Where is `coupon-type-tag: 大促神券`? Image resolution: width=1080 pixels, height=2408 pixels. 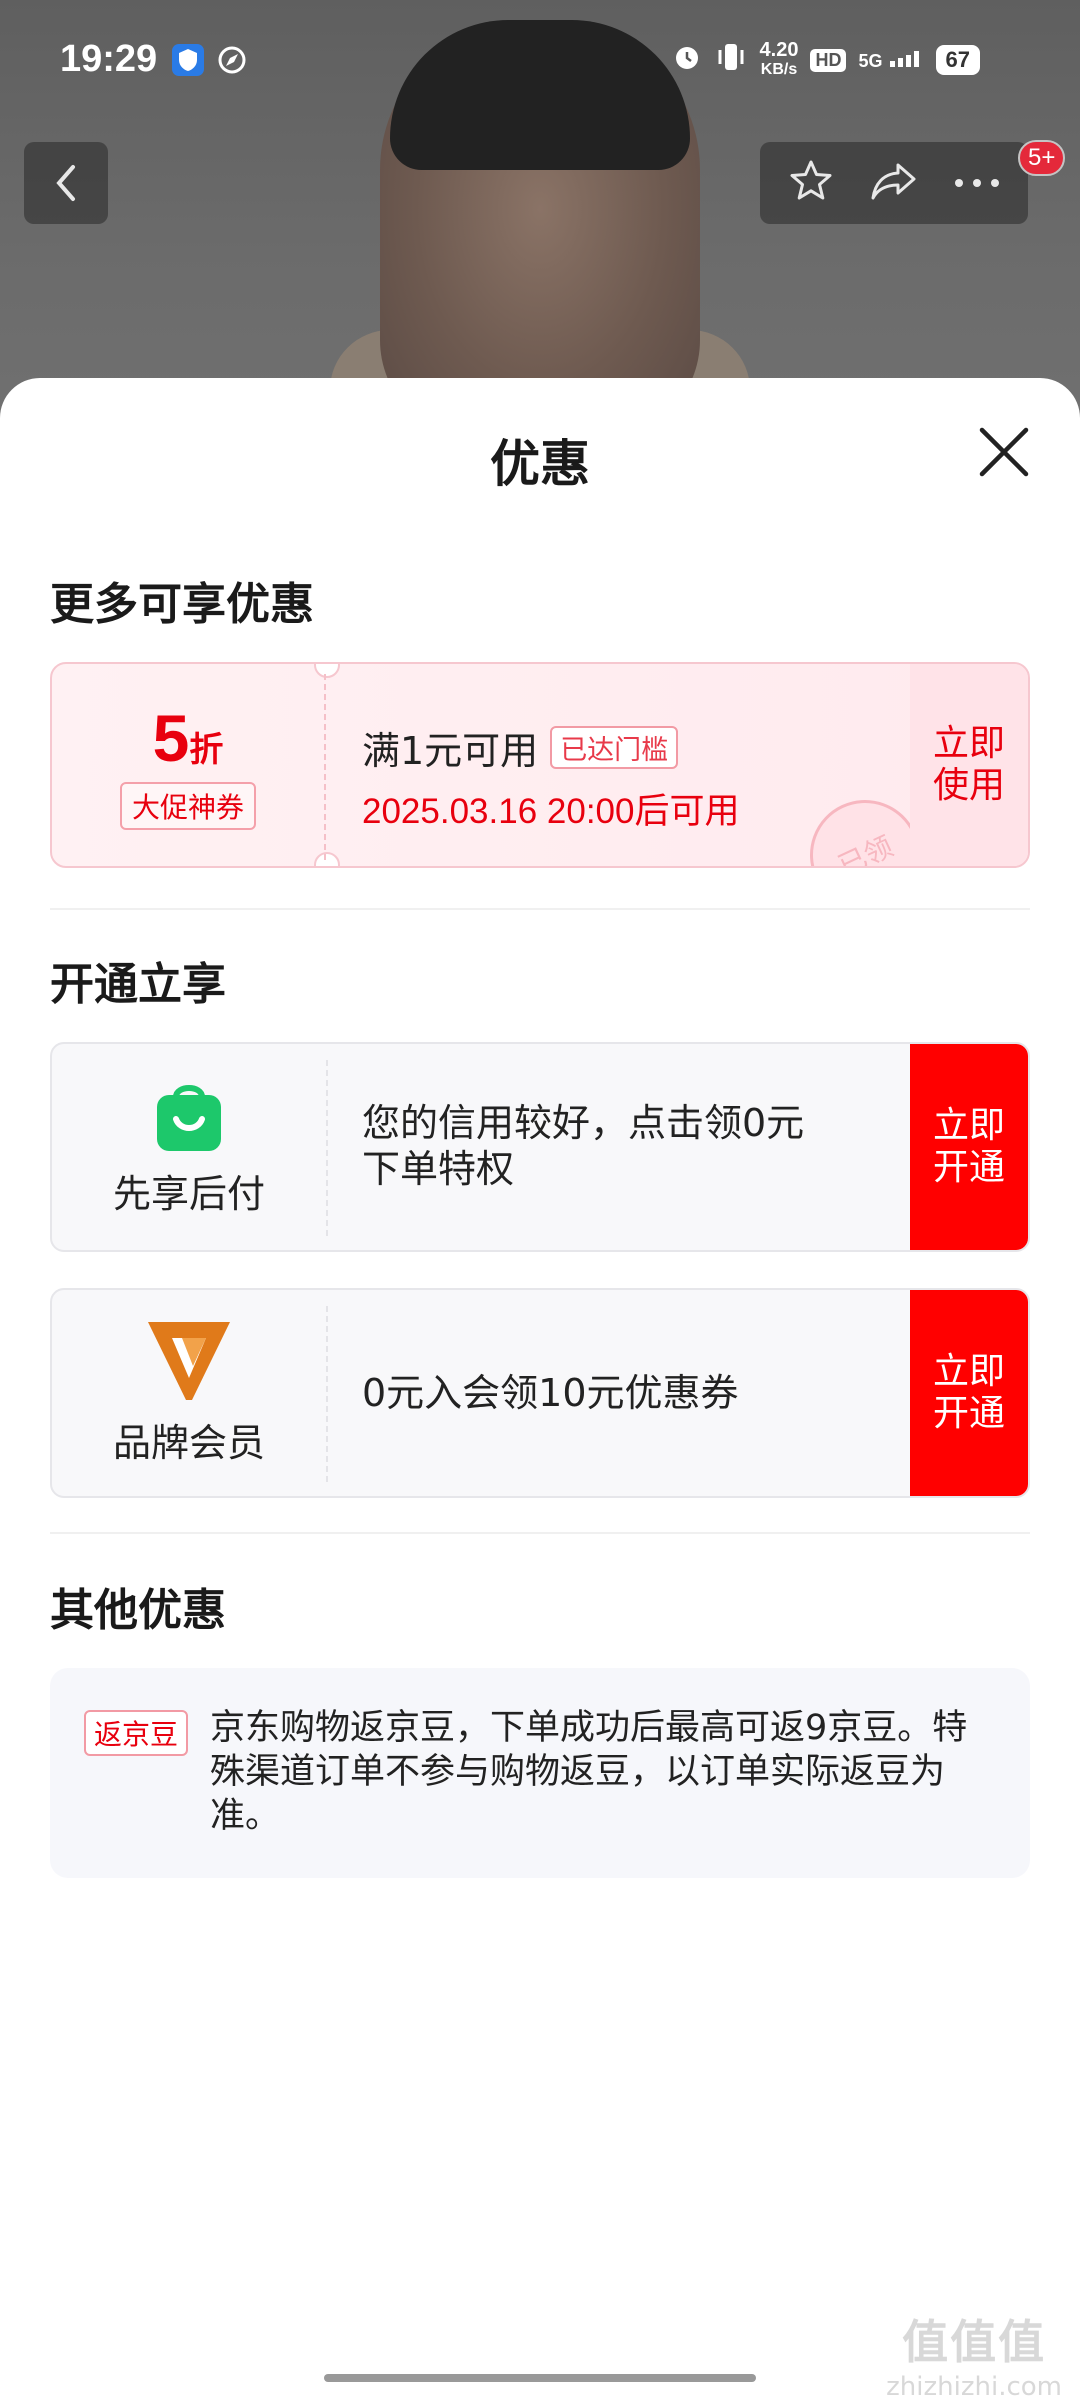 coupon-type-tag: 大促神券 is located at coordinates (187, 806).